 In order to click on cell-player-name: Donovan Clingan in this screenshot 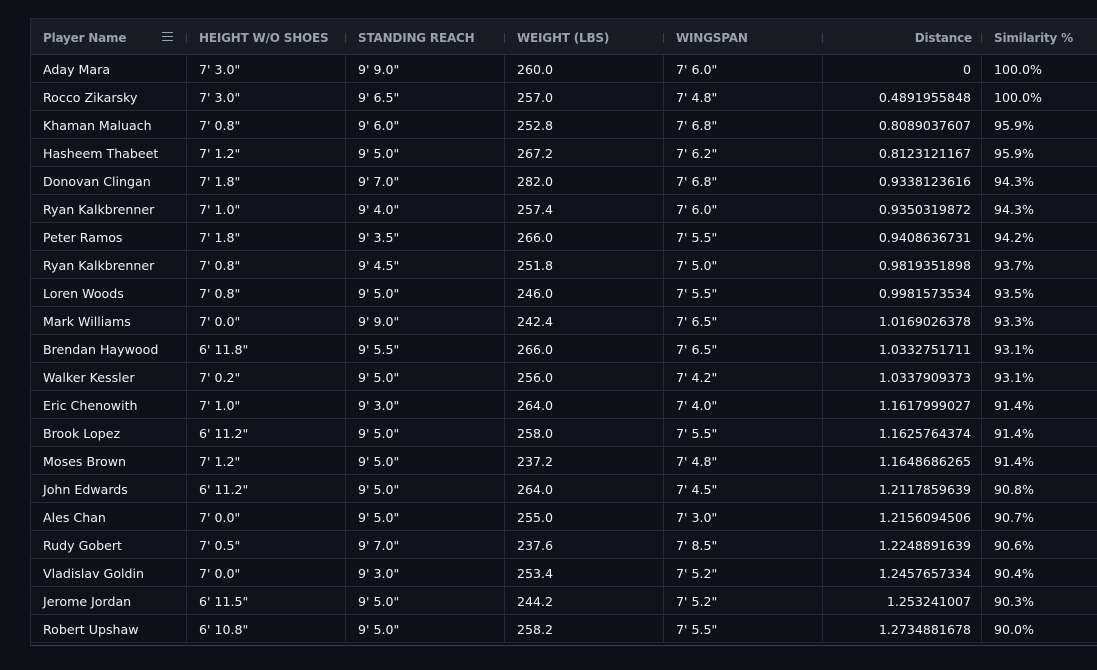, I will do `click(109, 180)`.